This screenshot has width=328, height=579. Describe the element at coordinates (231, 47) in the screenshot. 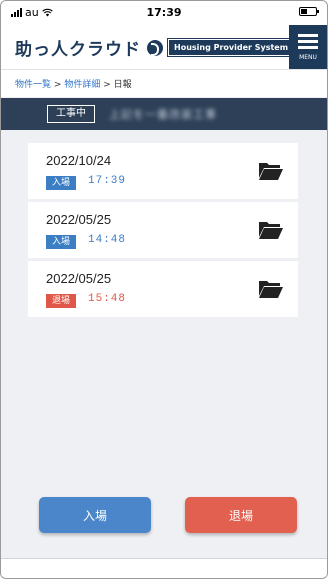

I see `logo-tag: Housing Provider System` at that location.